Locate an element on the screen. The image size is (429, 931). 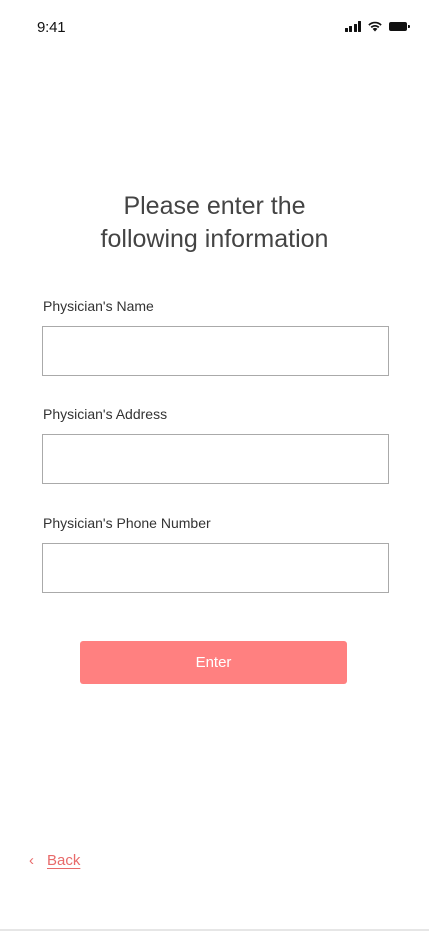
physician-phone-input is located at coordinates (215, 568).